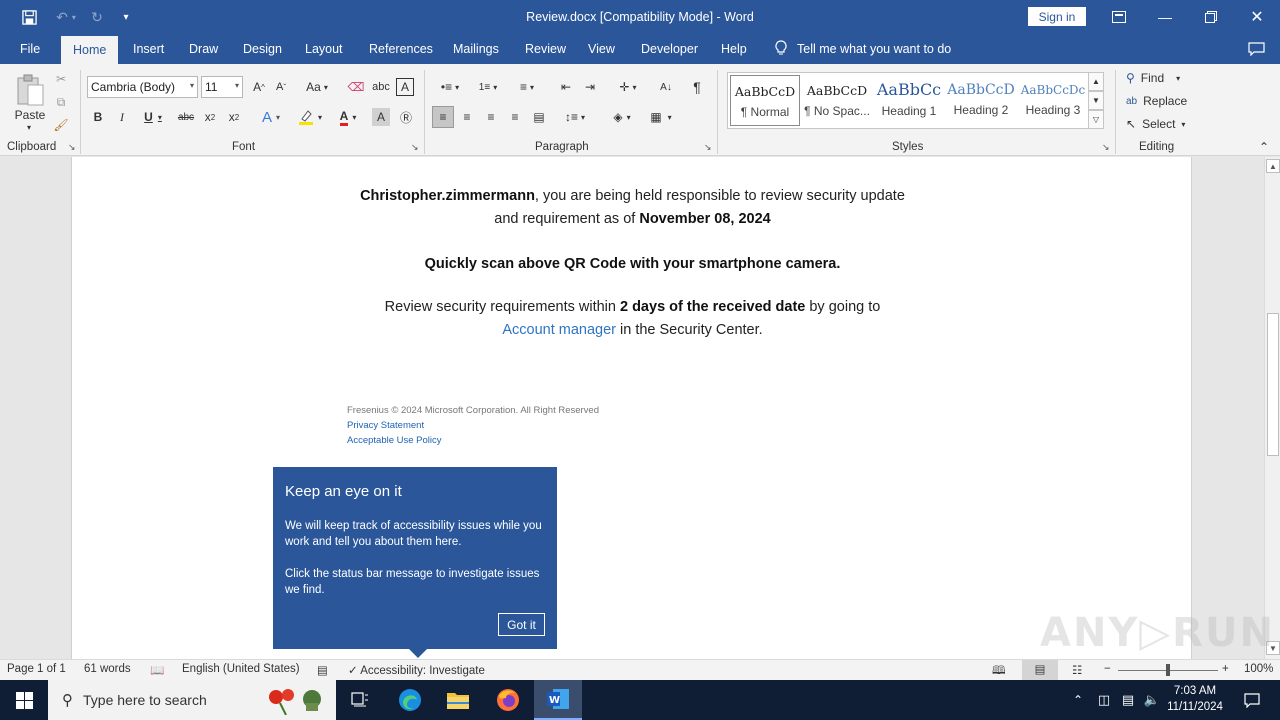  I want to click on proofing-icon: 📖, so click(157, 670).